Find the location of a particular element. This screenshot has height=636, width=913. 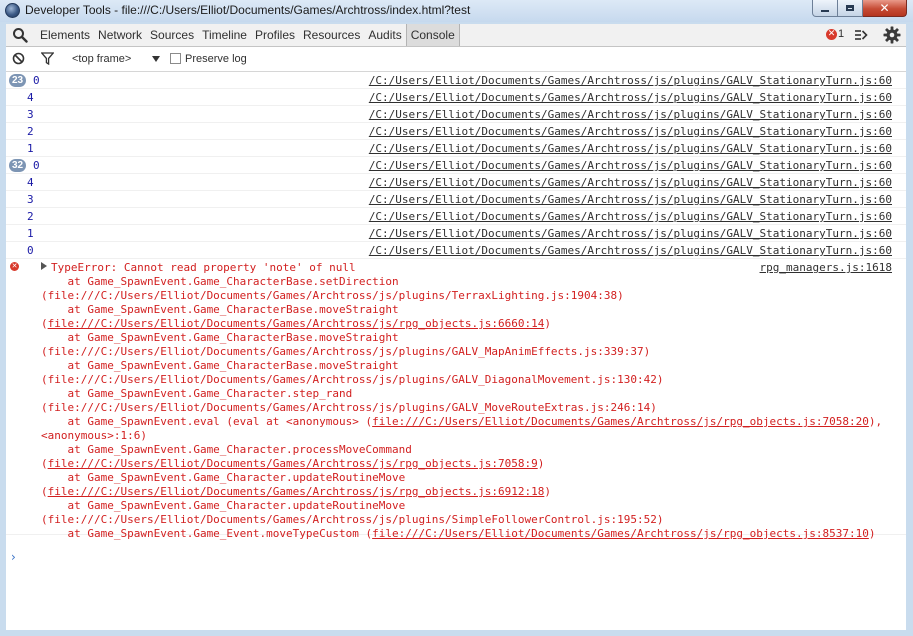

window-controls: ✕ is located at coordinates (859, 9).